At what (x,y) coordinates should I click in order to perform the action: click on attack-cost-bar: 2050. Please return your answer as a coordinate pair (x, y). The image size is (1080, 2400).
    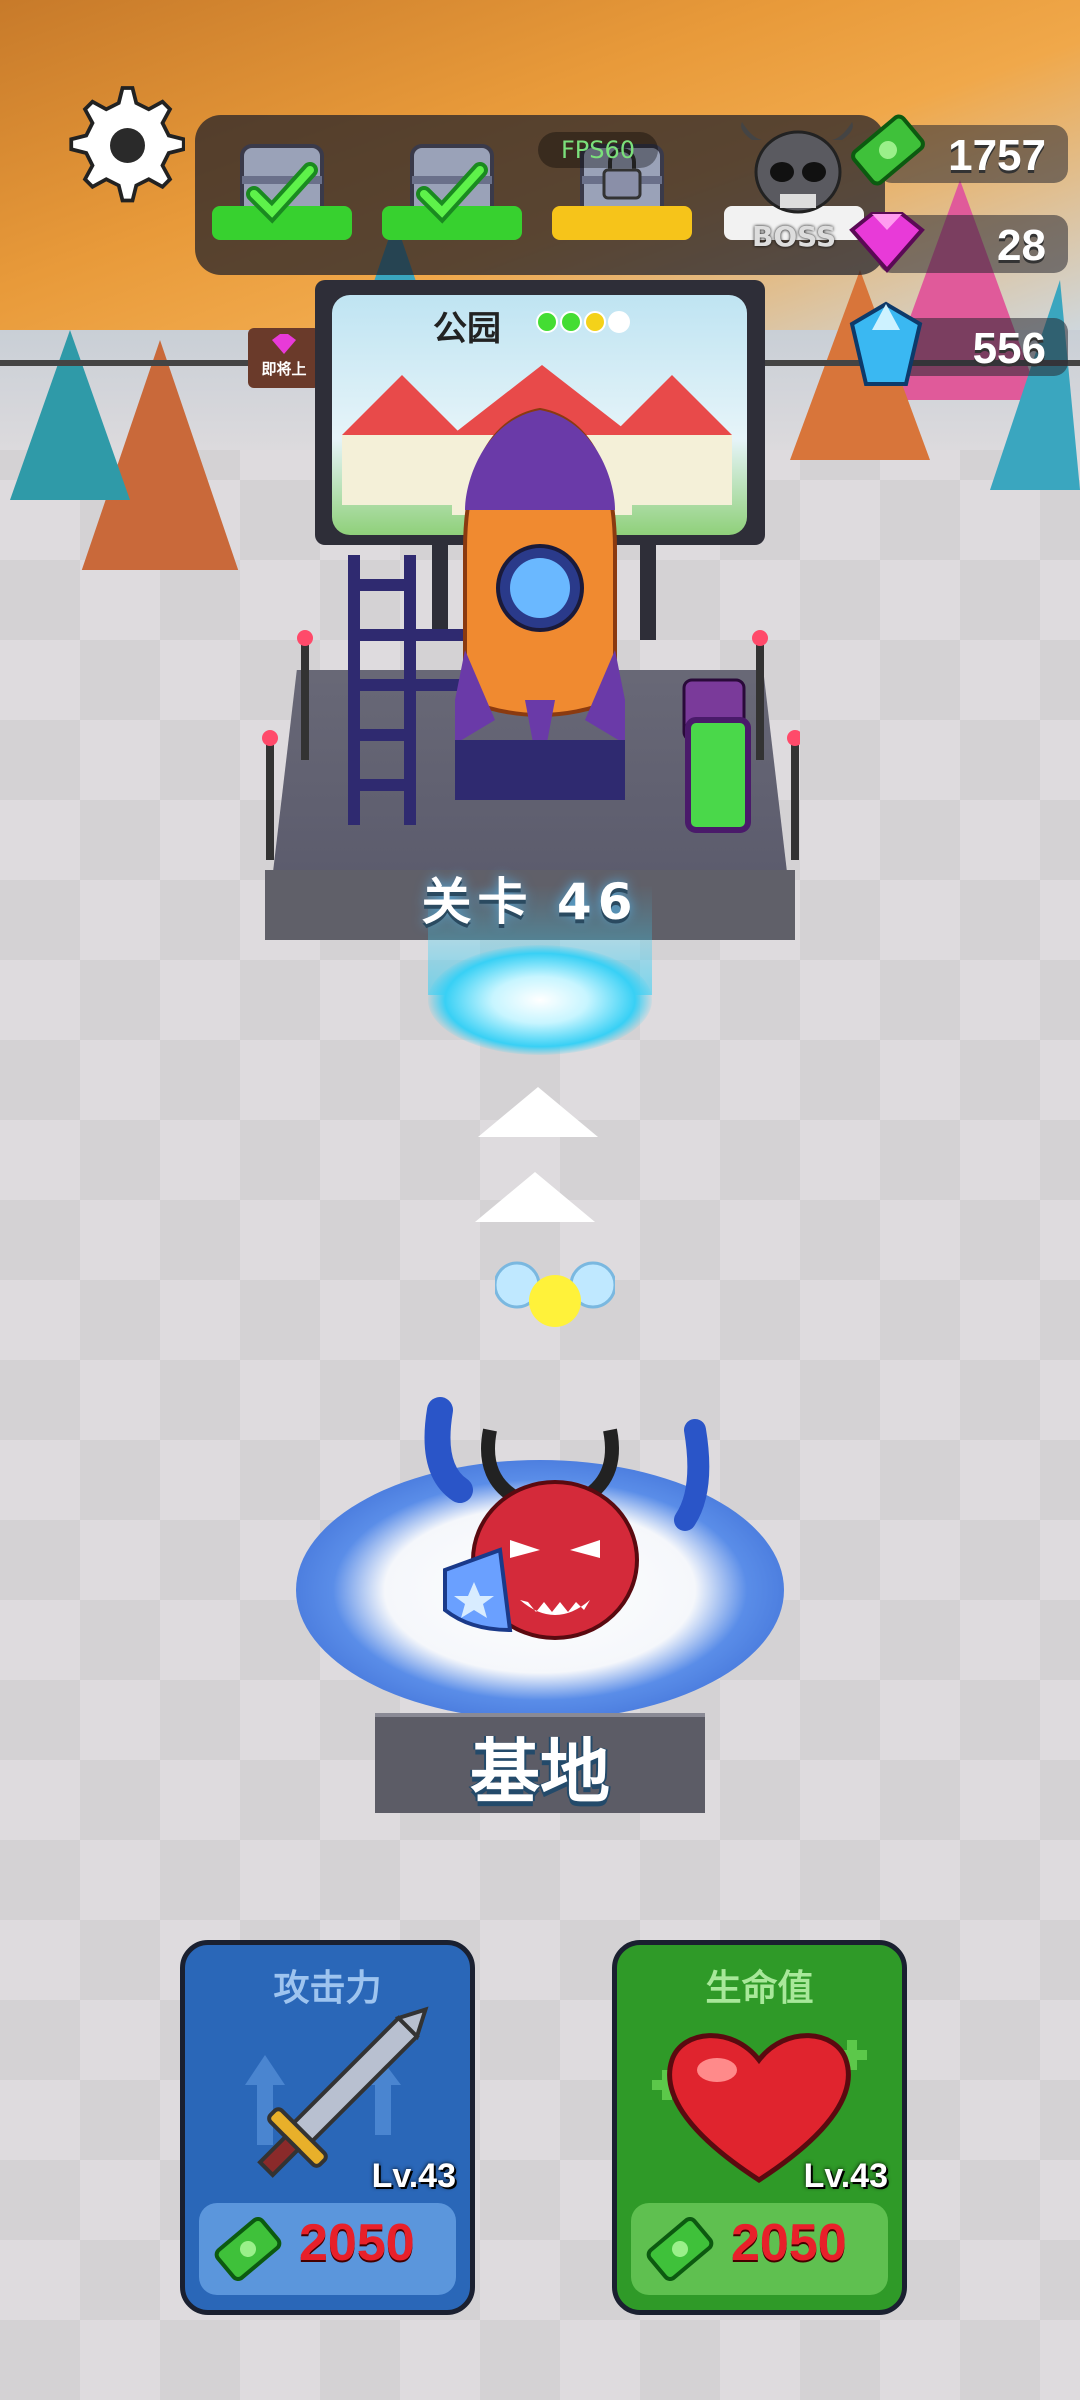
    Looking at the image, I should click on (327, 2249).